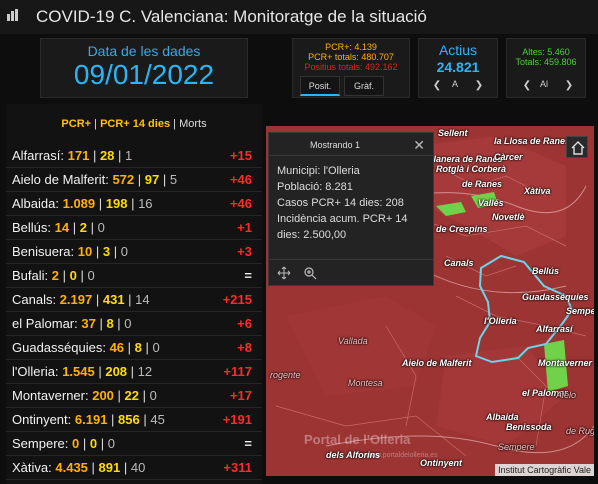 This screenshot has width=598, height=484. Describe the element at coordinates (175, 124) in the screenshot. I see `header-sep: |` at that location.